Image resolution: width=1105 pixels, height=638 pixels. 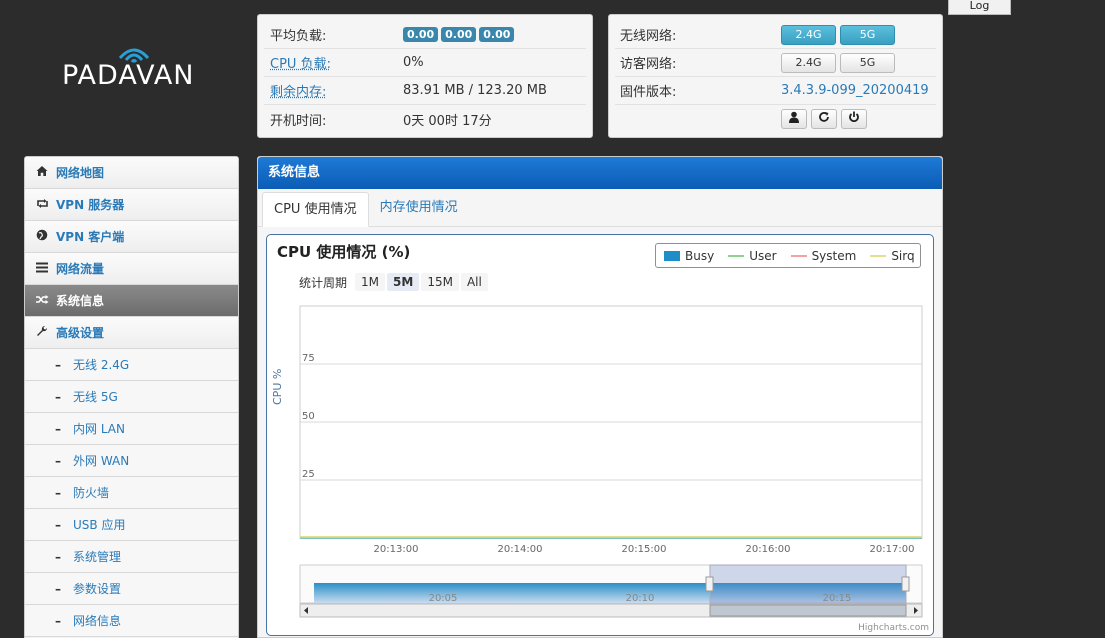 I want to click on logo: PADAVAN, so click(x=137, y=75).